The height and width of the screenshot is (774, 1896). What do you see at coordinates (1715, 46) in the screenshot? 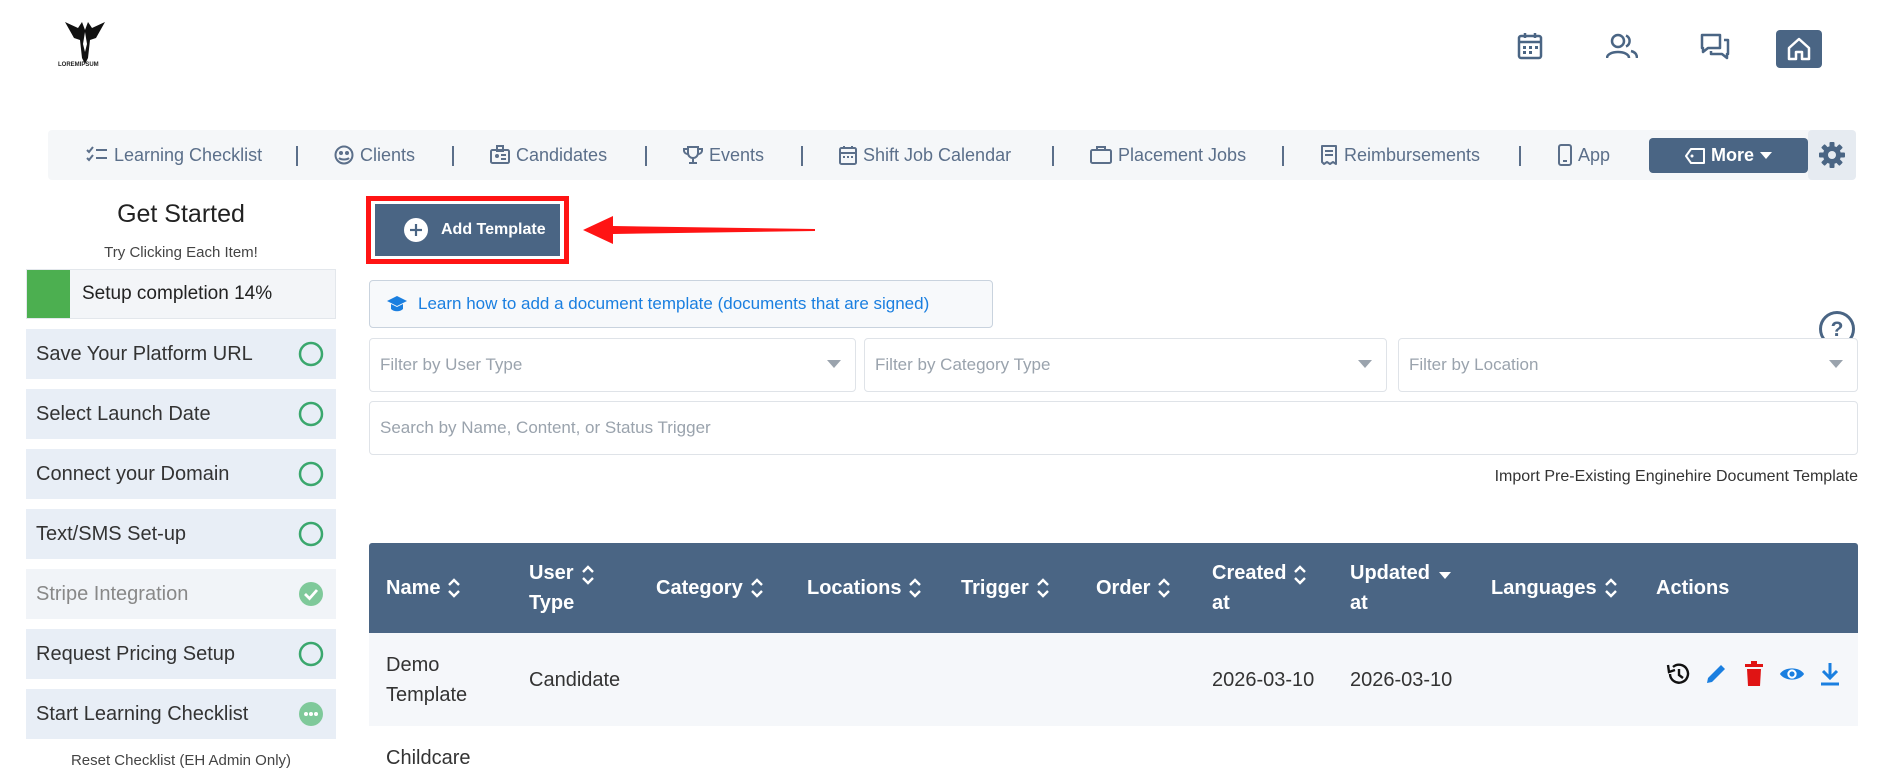
I see `chat-icon` at bounding box center [1715, 46].